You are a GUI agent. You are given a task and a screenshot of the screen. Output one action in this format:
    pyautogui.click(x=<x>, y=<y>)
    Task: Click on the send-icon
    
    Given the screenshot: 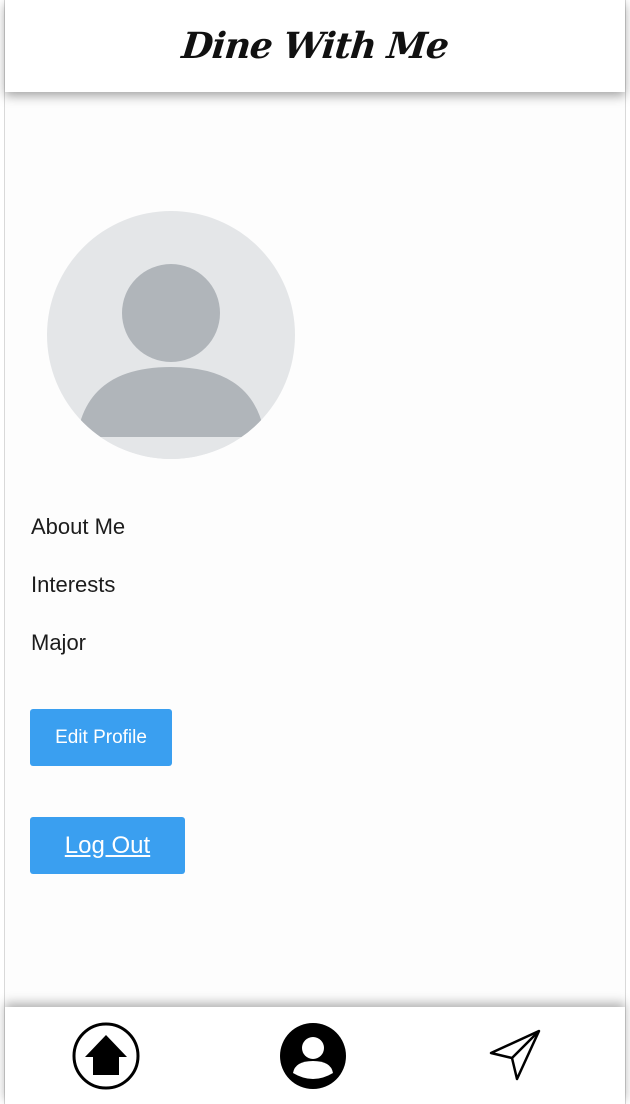 What is the action you would take?
    pyautogui.click(x=515, y=1055)
    